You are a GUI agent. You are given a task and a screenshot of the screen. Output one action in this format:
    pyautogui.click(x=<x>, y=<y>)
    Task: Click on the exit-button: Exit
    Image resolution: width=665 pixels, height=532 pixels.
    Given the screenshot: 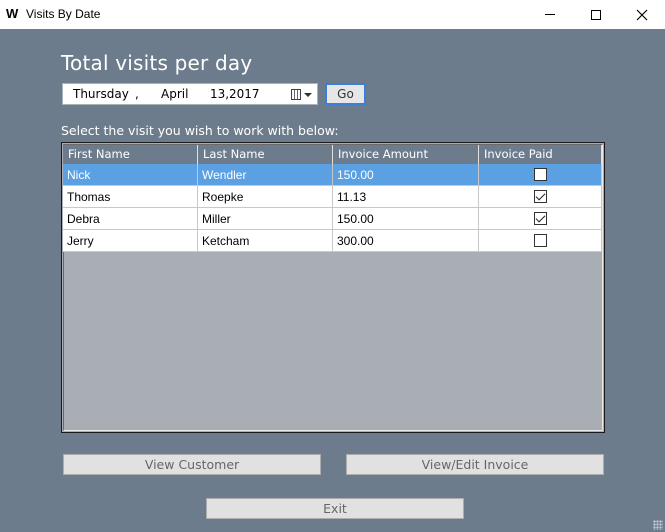 What is the action you would take?
    pyautogui.click(x=335, y=508)
    